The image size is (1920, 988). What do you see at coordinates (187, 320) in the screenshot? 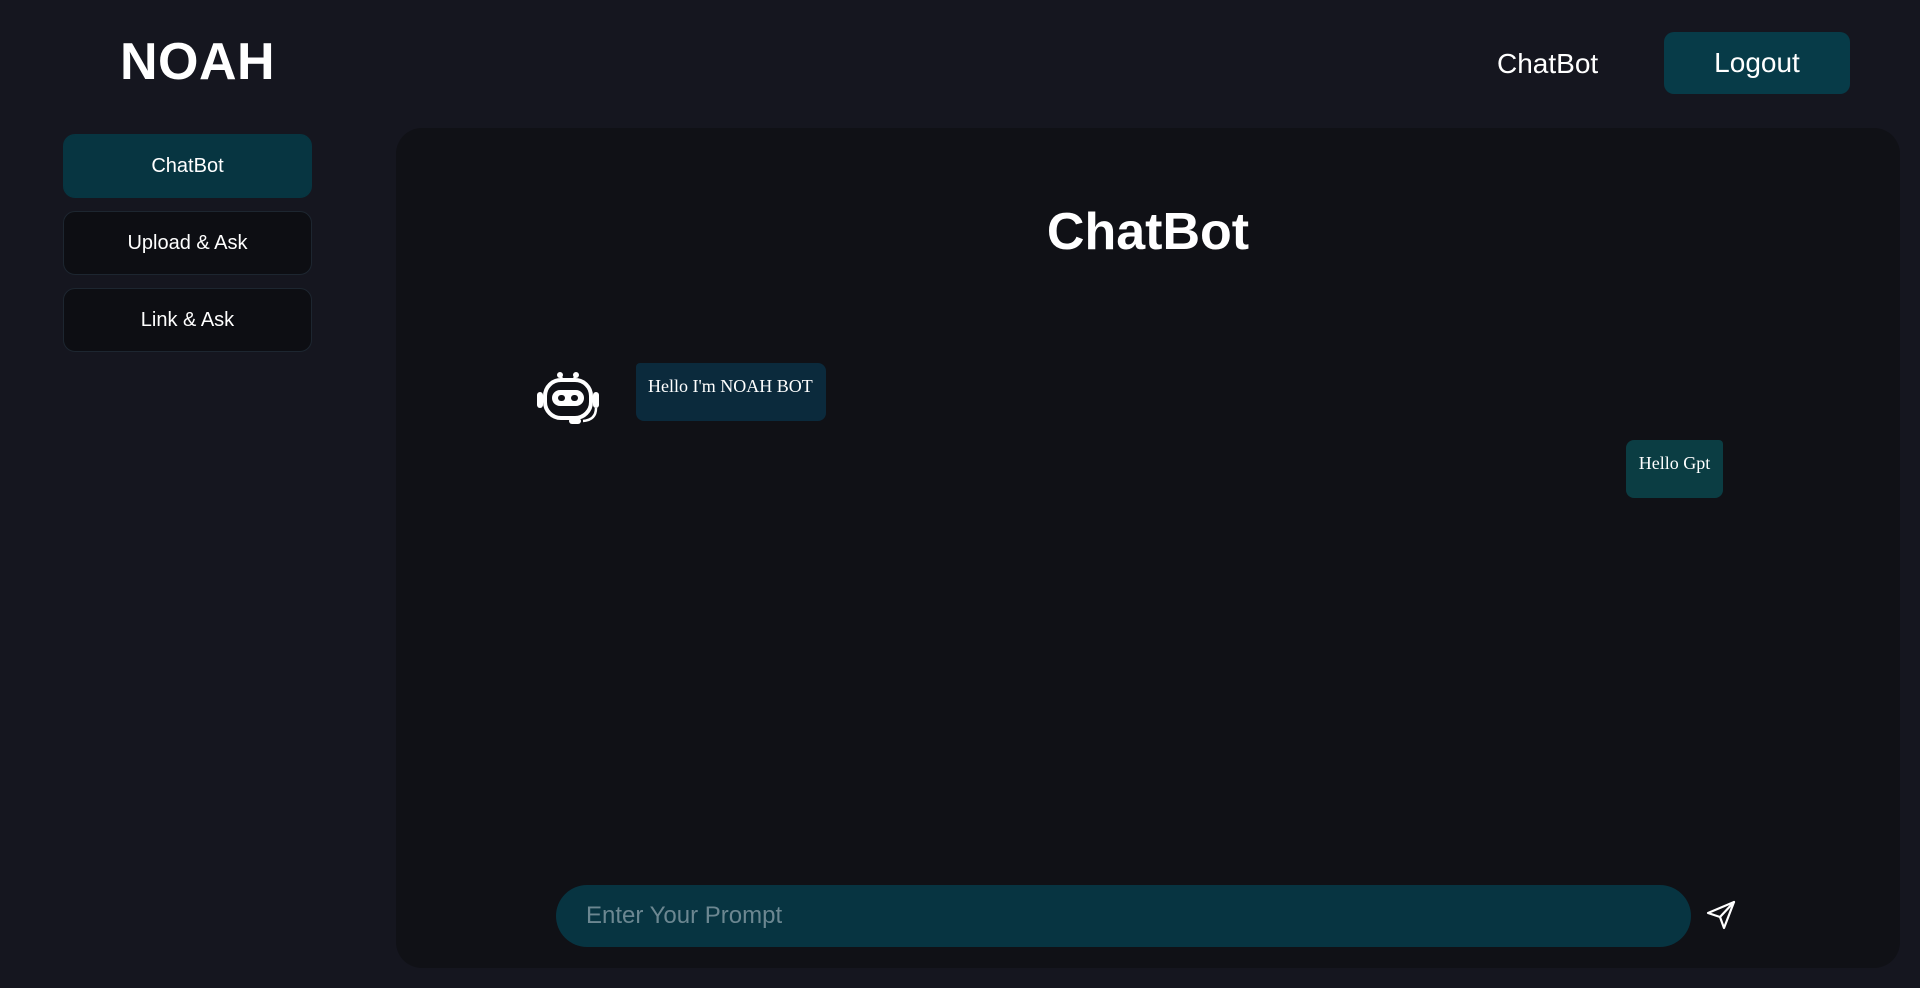
I see `sidebar-item-link-ask: Link & Ask` at bounding box center [187, 320].